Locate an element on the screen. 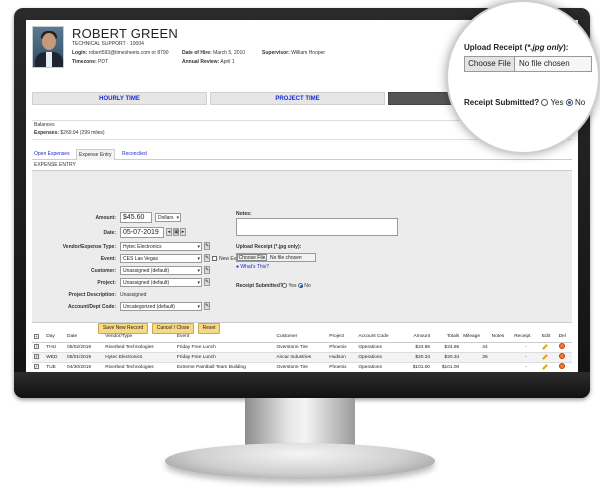 The height and width of the screenshot is (493, 600). supervisor-label: Supervisor: is located at coordinates (276, 53).